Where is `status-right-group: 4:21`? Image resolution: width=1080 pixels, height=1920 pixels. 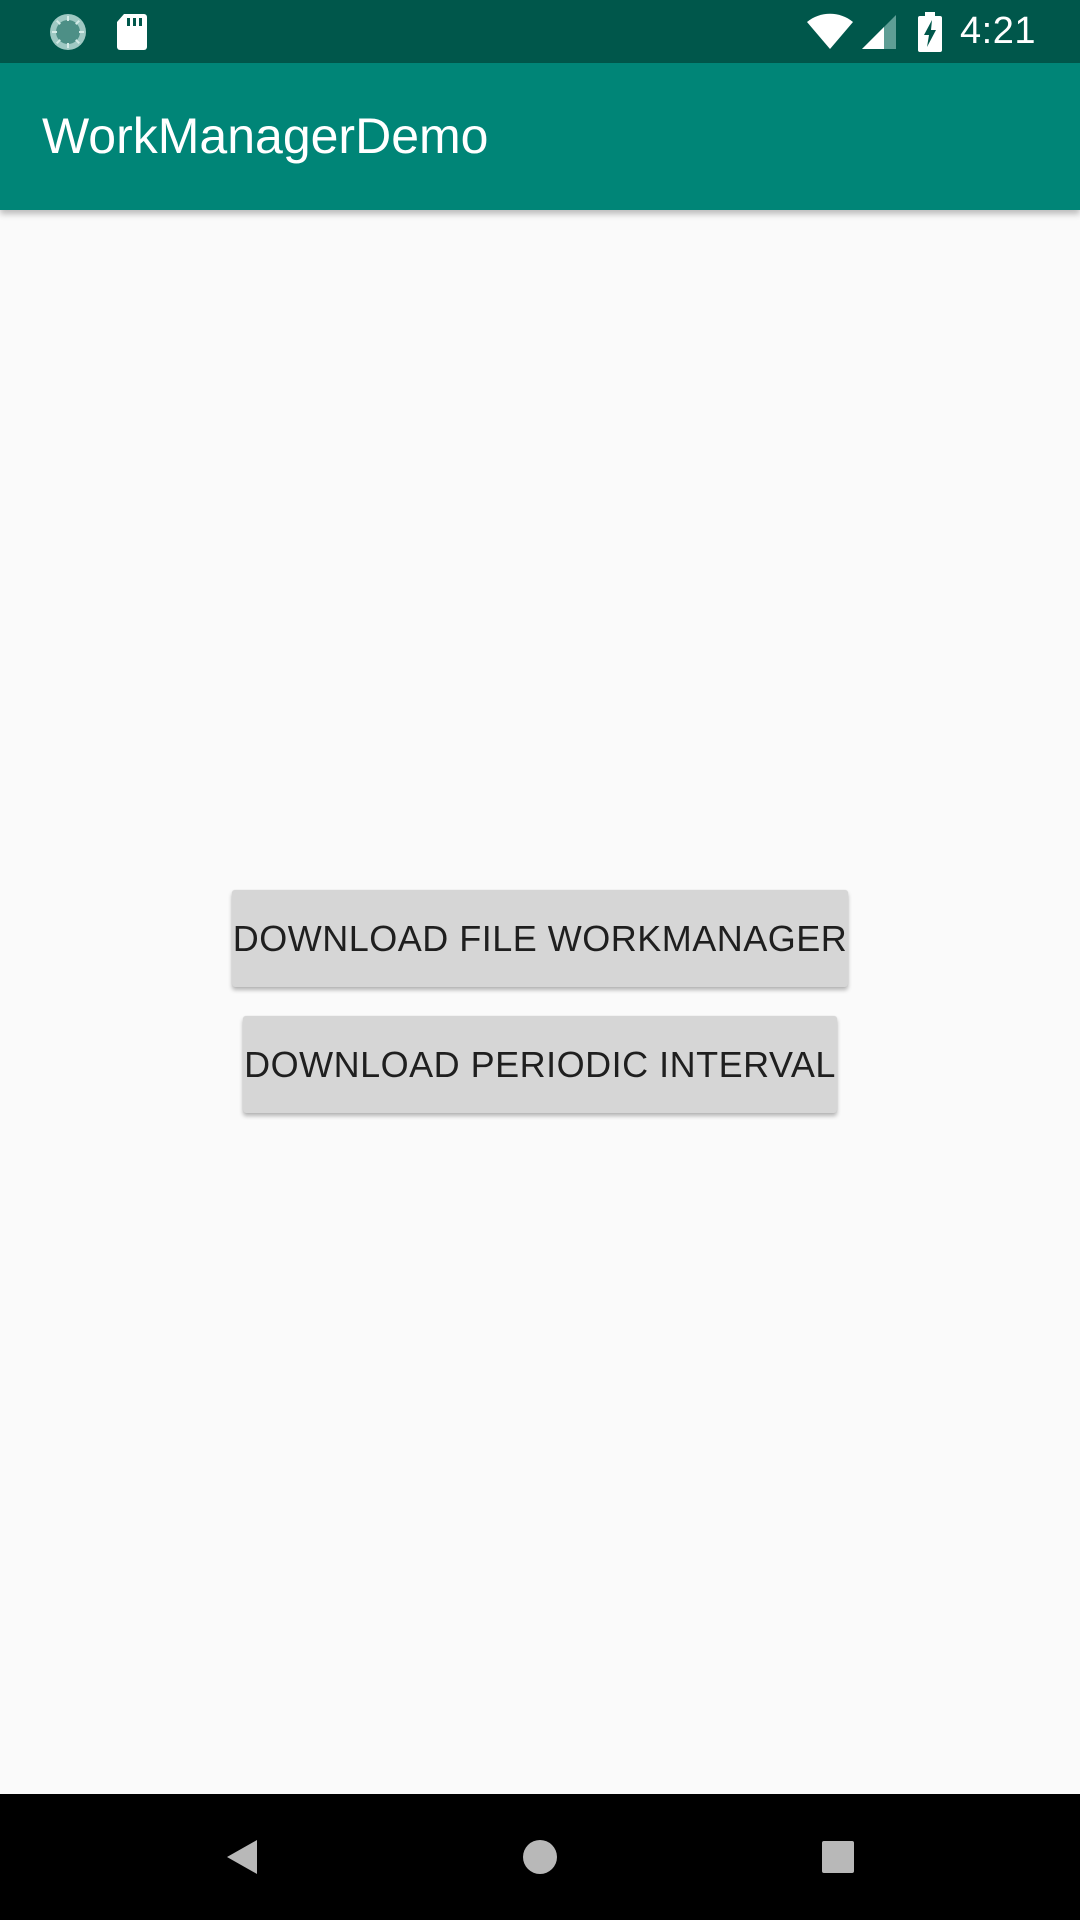
status-right-group: 4:21 is located at coordinates (943, 31).